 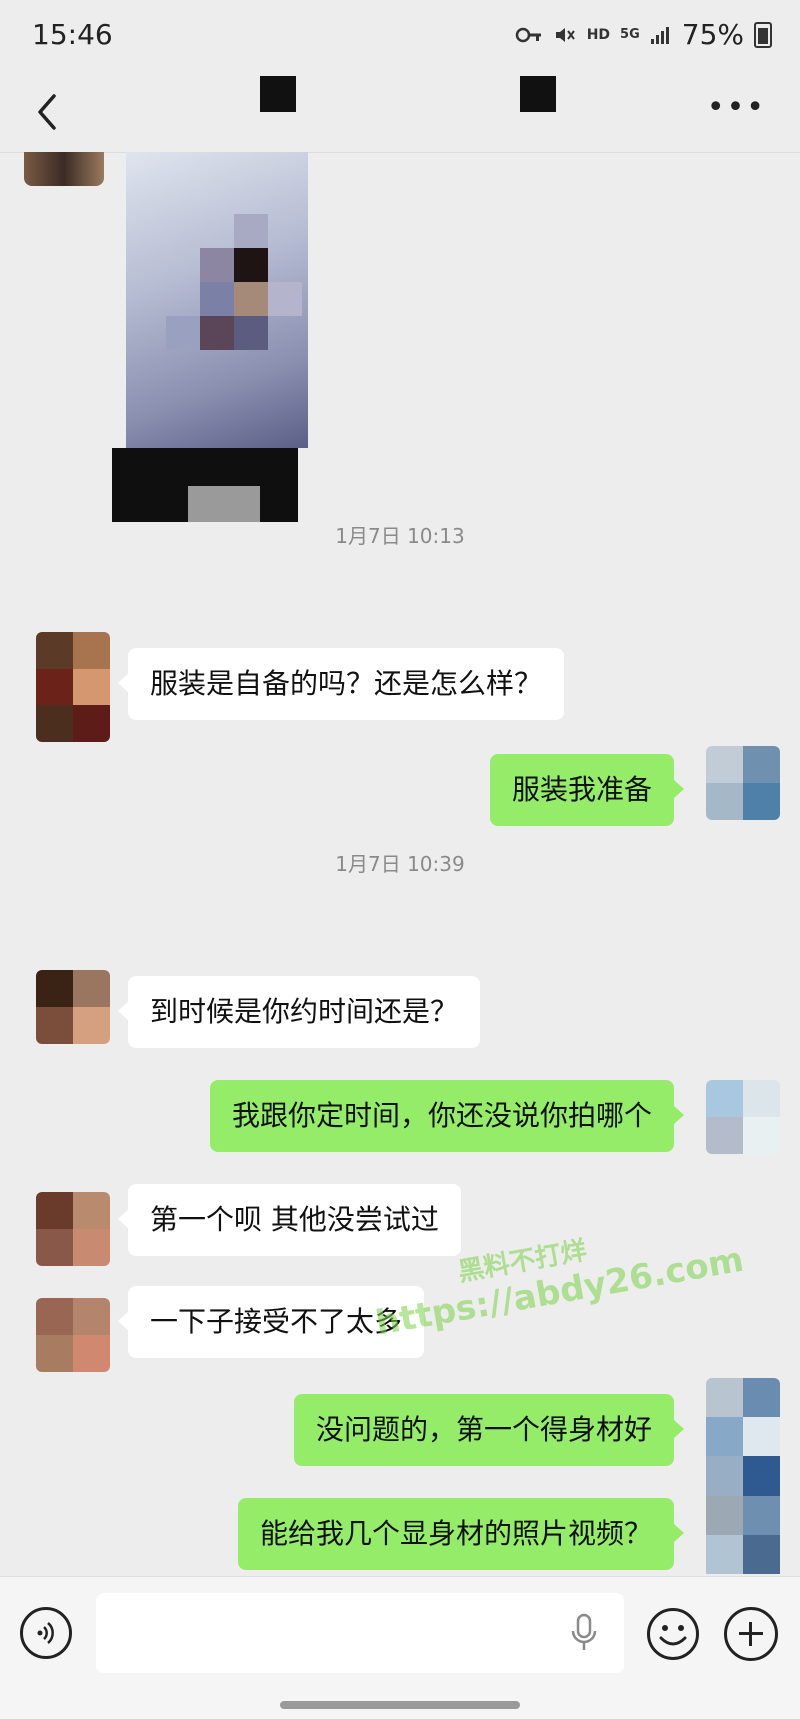 What do you see at coordinates (278, 94) in the screenshot?
I see `redacted-title-left` at bounding box center [278, 94].